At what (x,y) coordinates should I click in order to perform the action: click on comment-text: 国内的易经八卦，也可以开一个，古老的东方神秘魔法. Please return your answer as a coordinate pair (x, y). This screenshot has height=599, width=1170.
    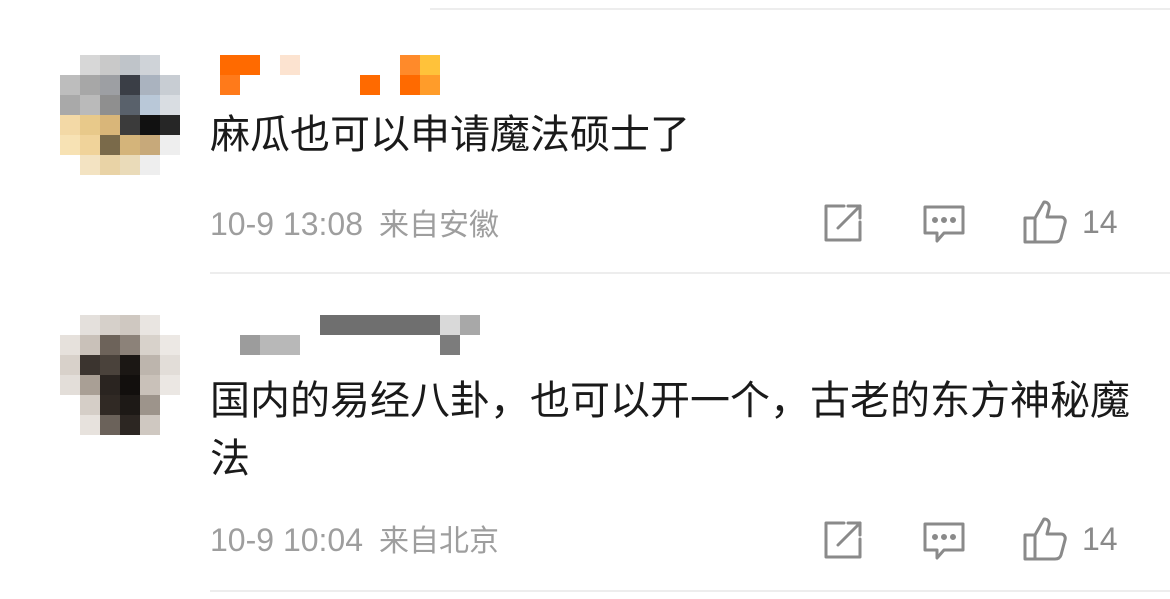
    Looking at the image, I should click on (670, 430).